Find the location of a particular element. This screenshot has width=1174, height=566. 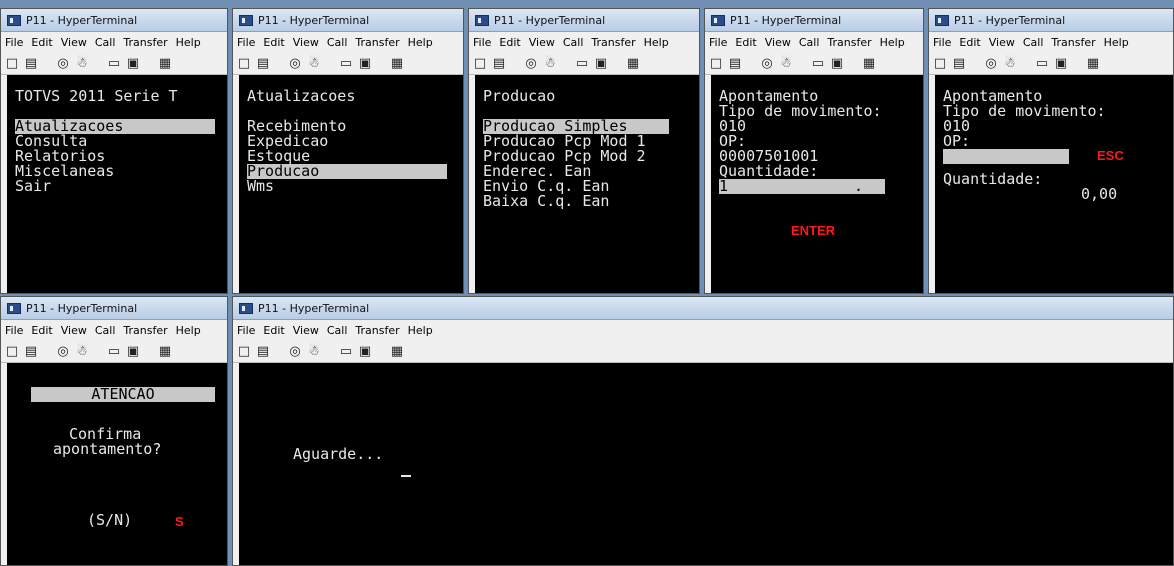

menu-item: Wms is located at coordinates (260, 186).